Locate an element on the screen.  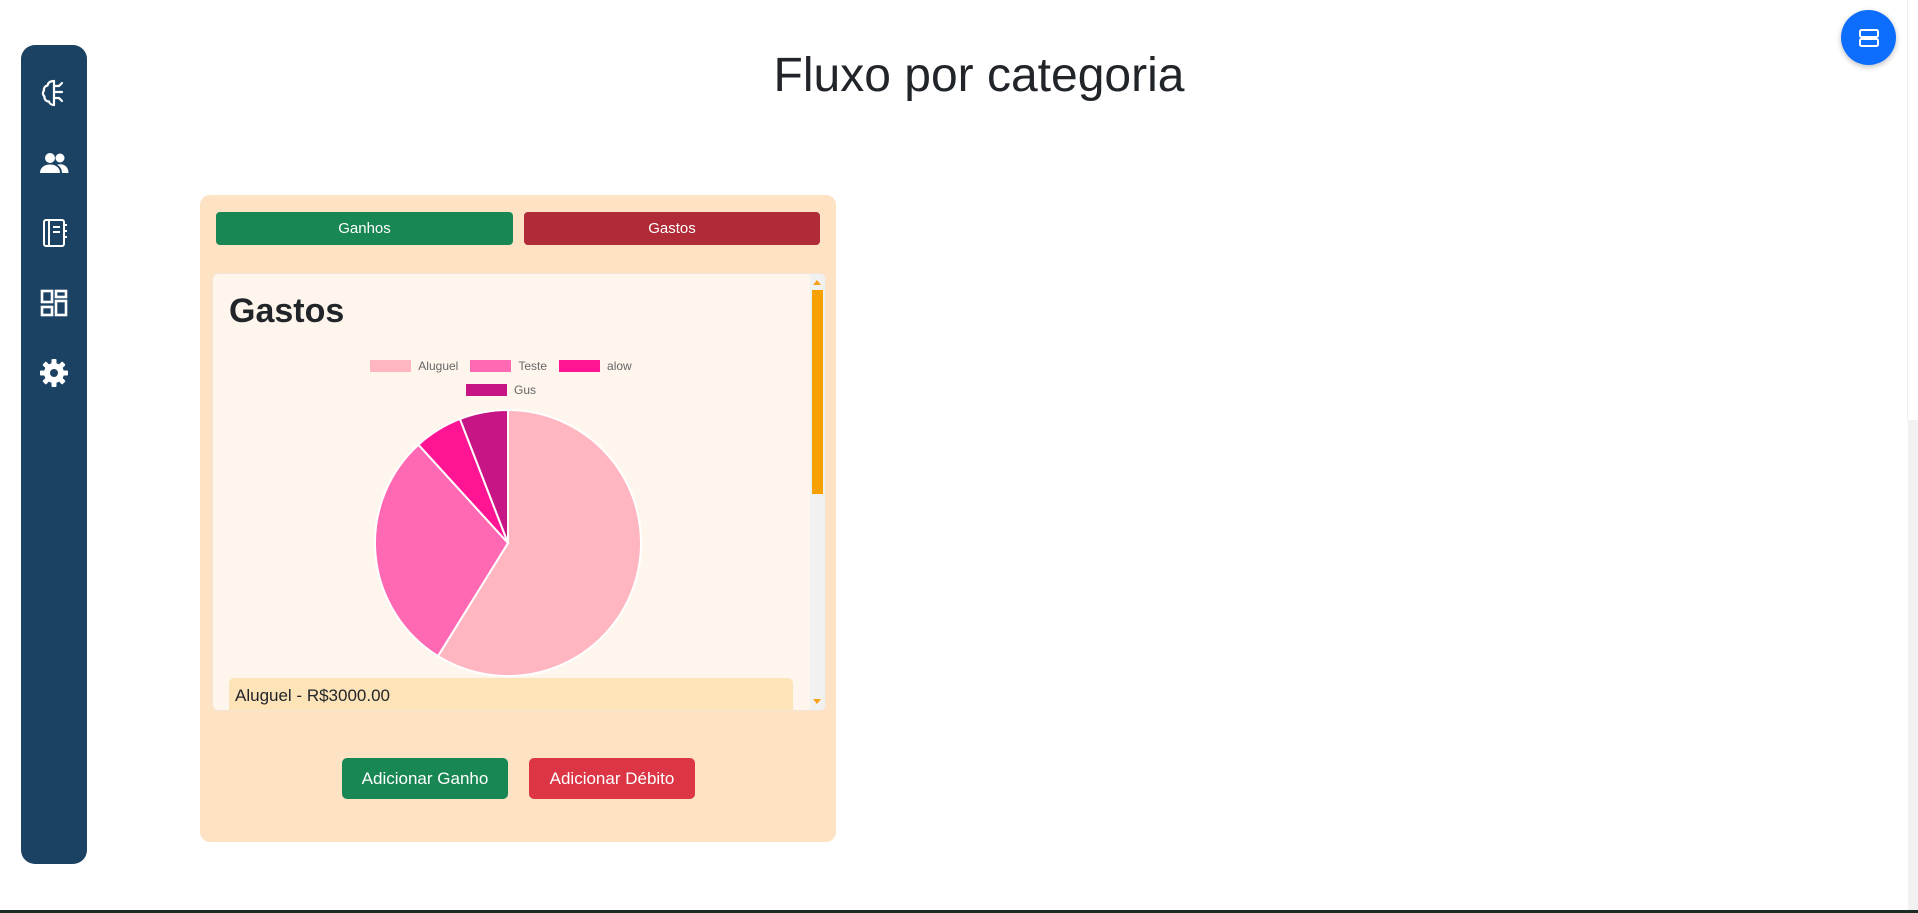
legend-item: Aluguel is located at coordinates (414, 366).